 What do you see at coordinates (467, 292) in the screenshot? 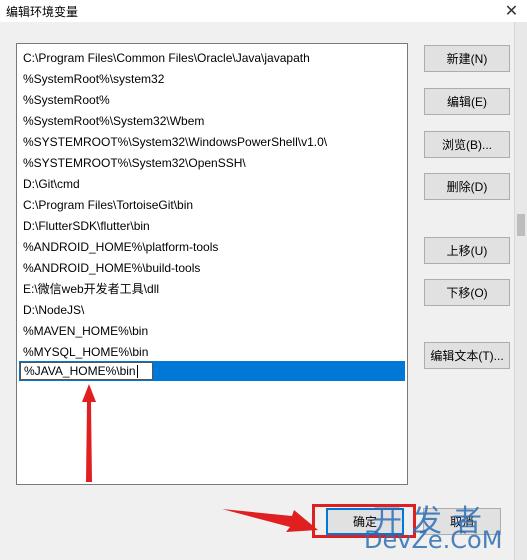
I see `move-down-button: 下移(O)` at bounding box center [467, 292].